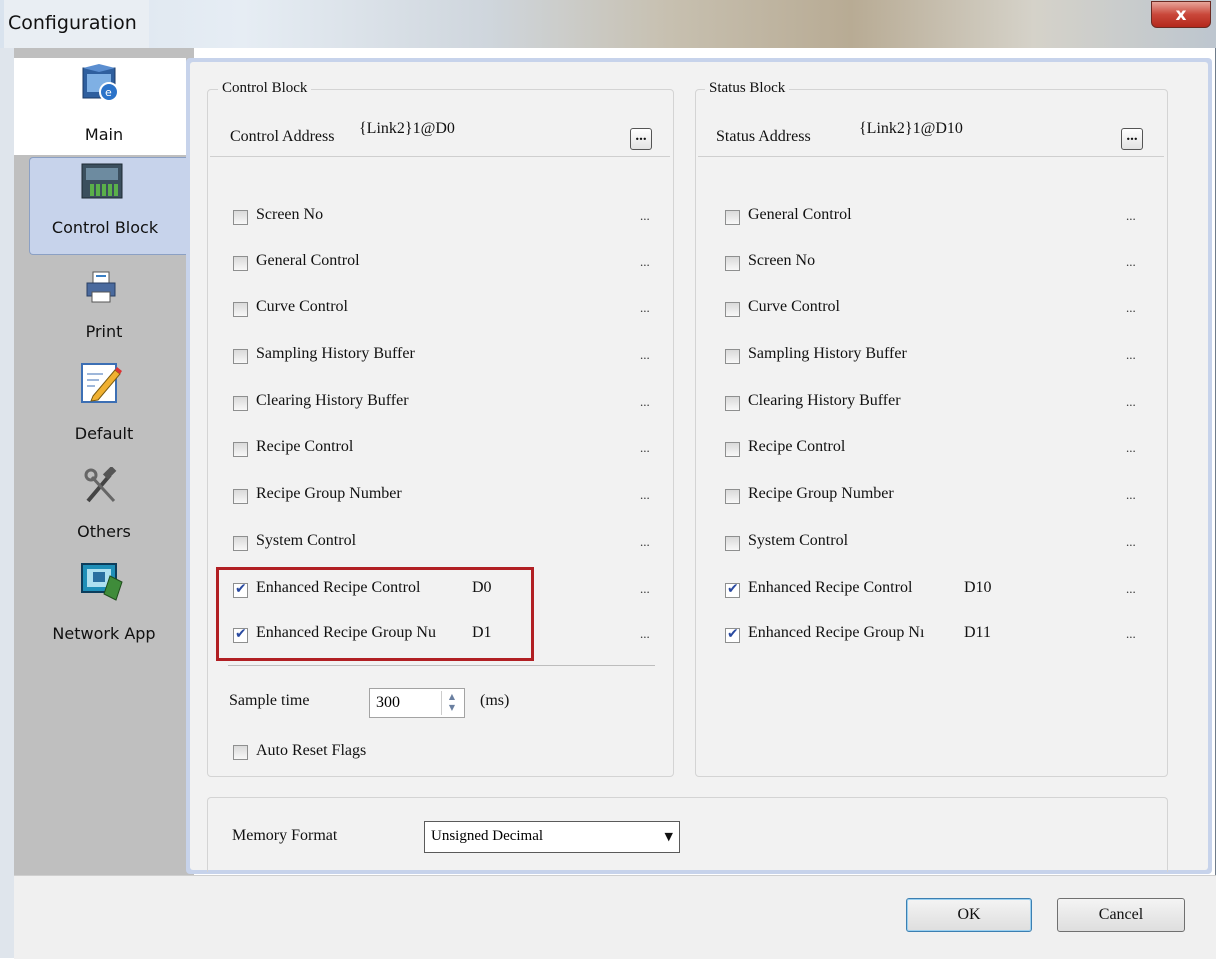 The height and width of the screenshot is (959, 1216). I want to click on auto-reset-flags-checkbox, so click(240, 752).